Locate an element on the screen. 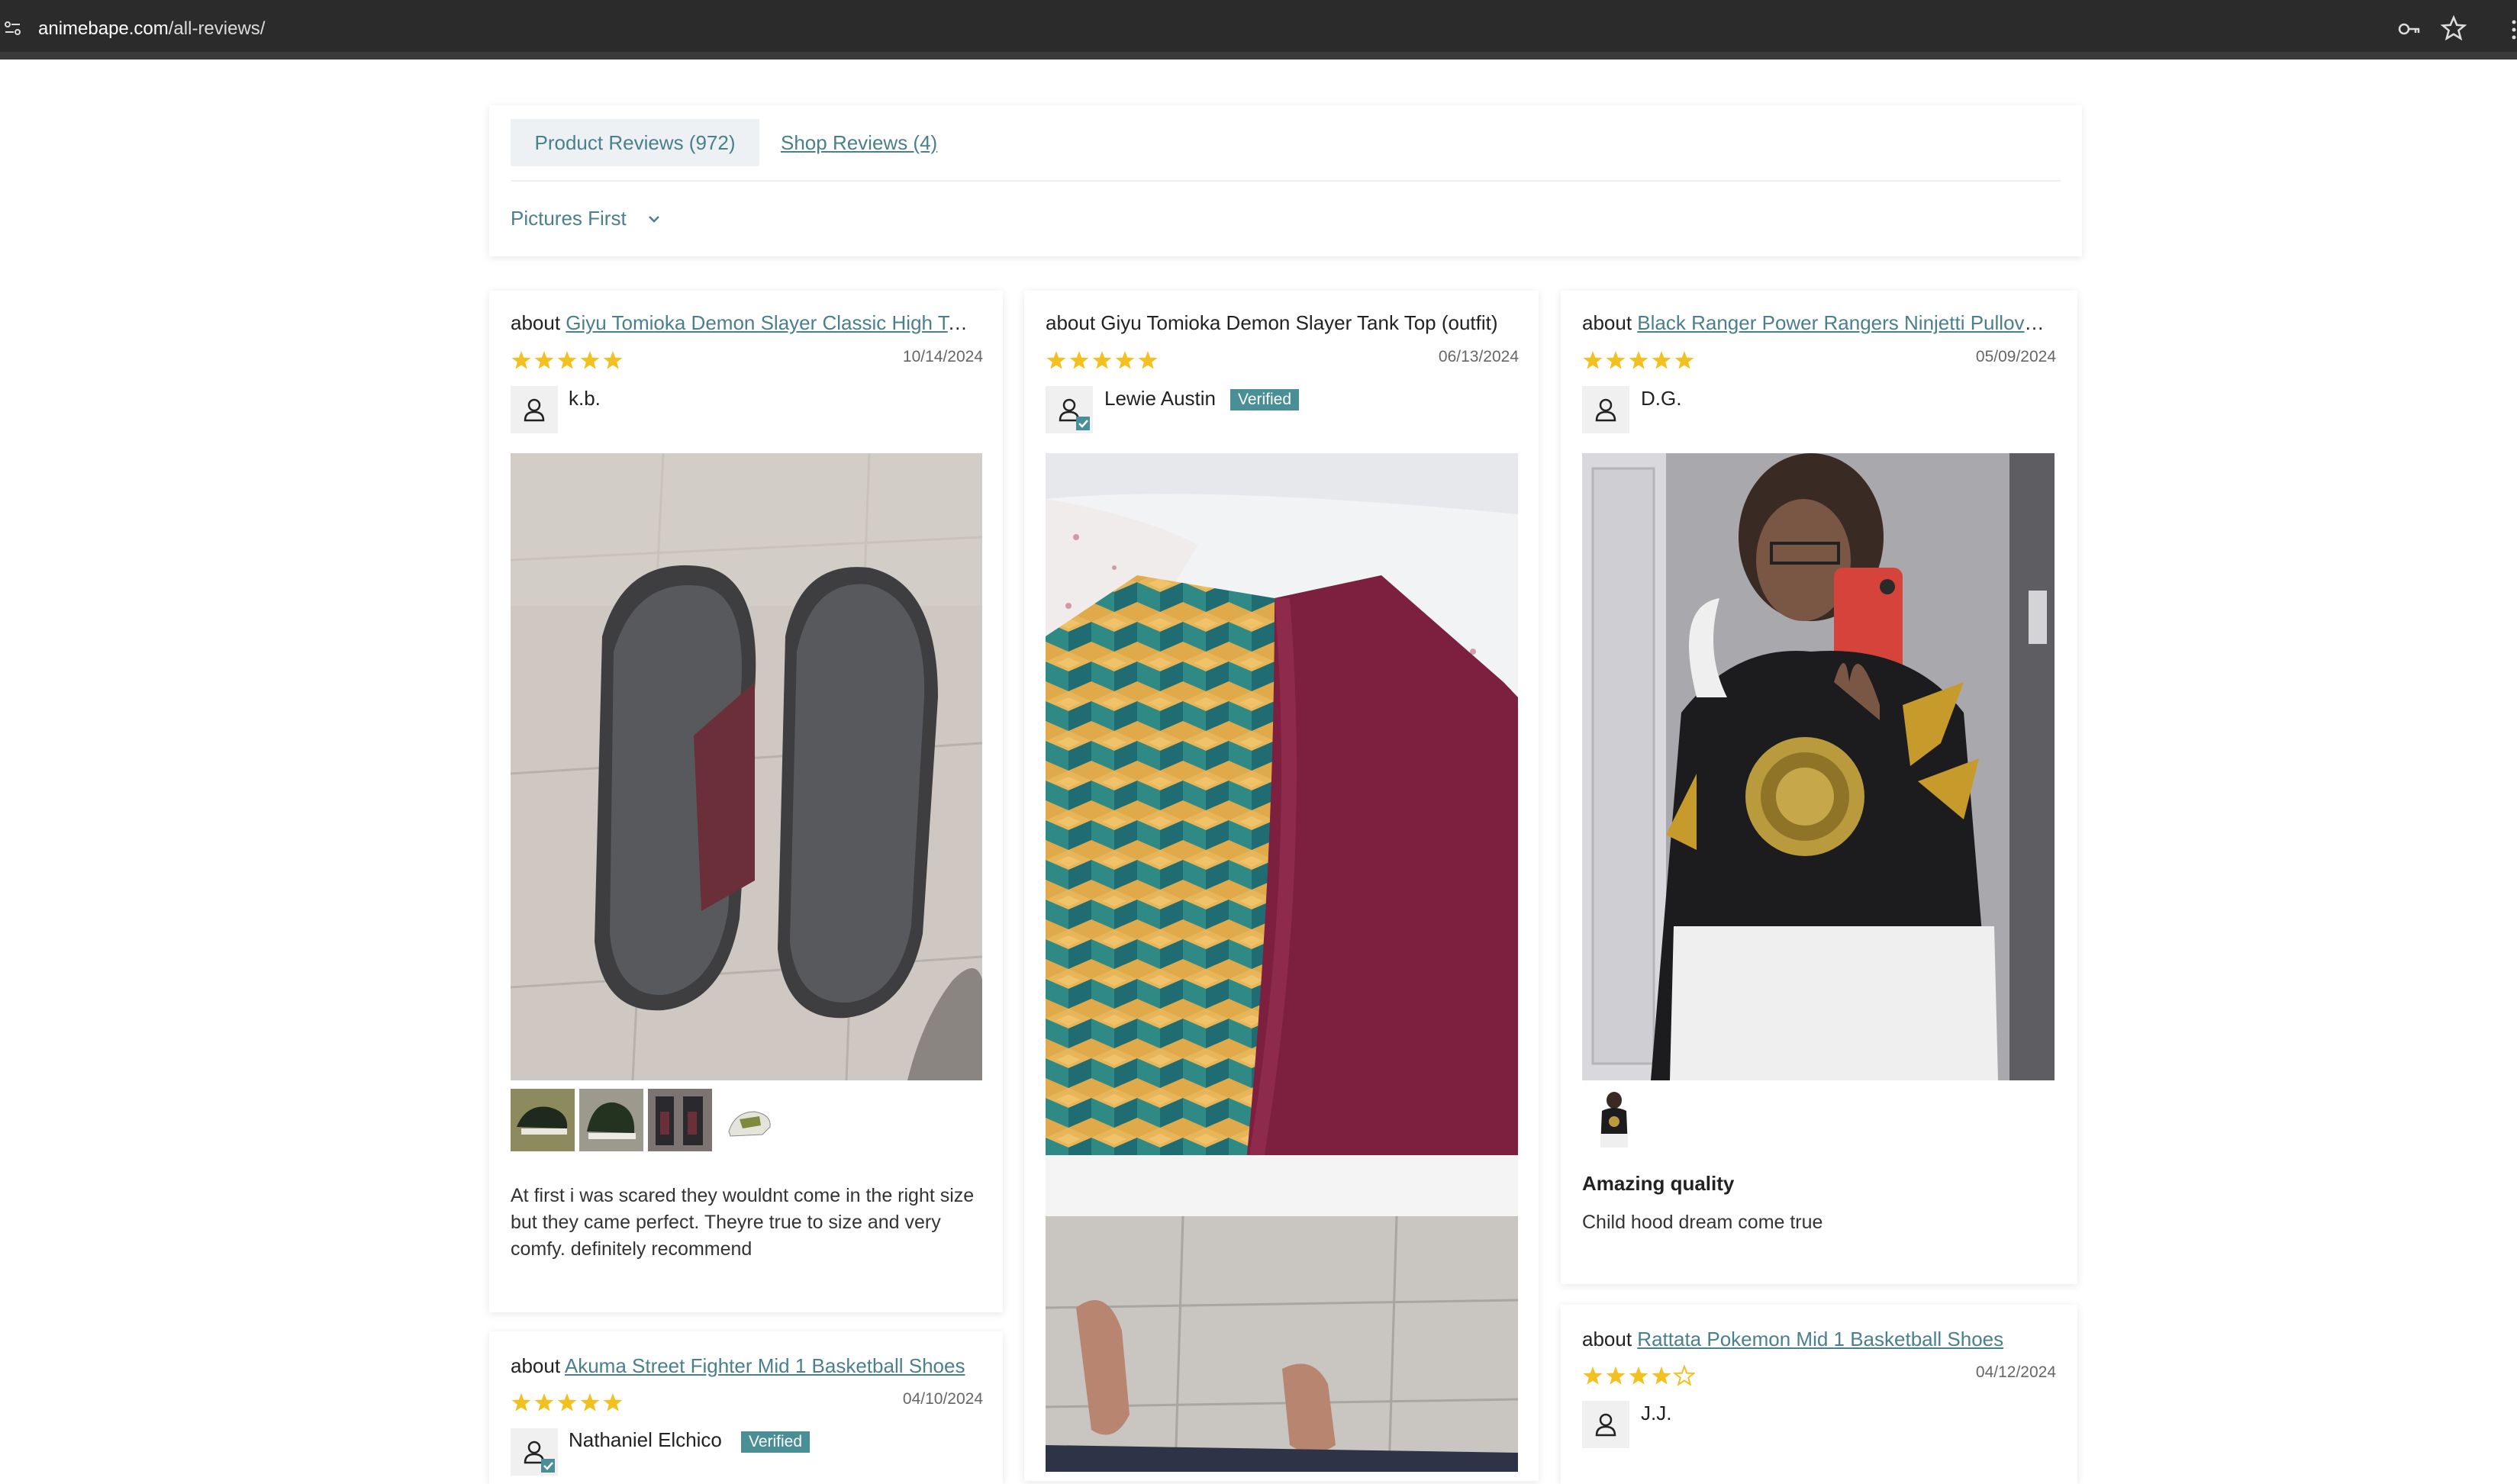 Image resolution: width=2517 pixels, height=1484 pixels. more-menu-icon is located at coordinates (2512, 29).